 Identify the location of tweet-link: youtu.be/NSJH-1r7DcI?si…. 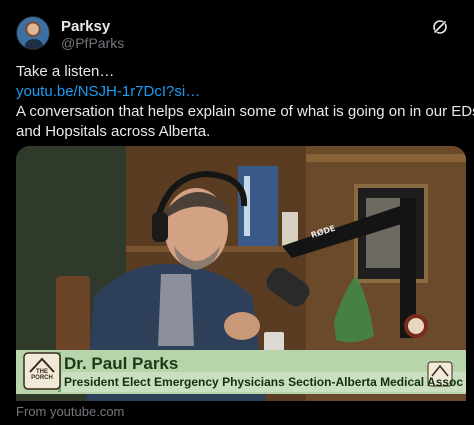
(238, 92).